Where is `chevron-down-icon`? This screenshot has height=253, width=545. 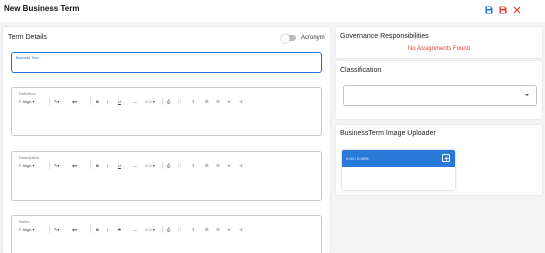
chevron-down-icon is located at coordinates (527, 95).